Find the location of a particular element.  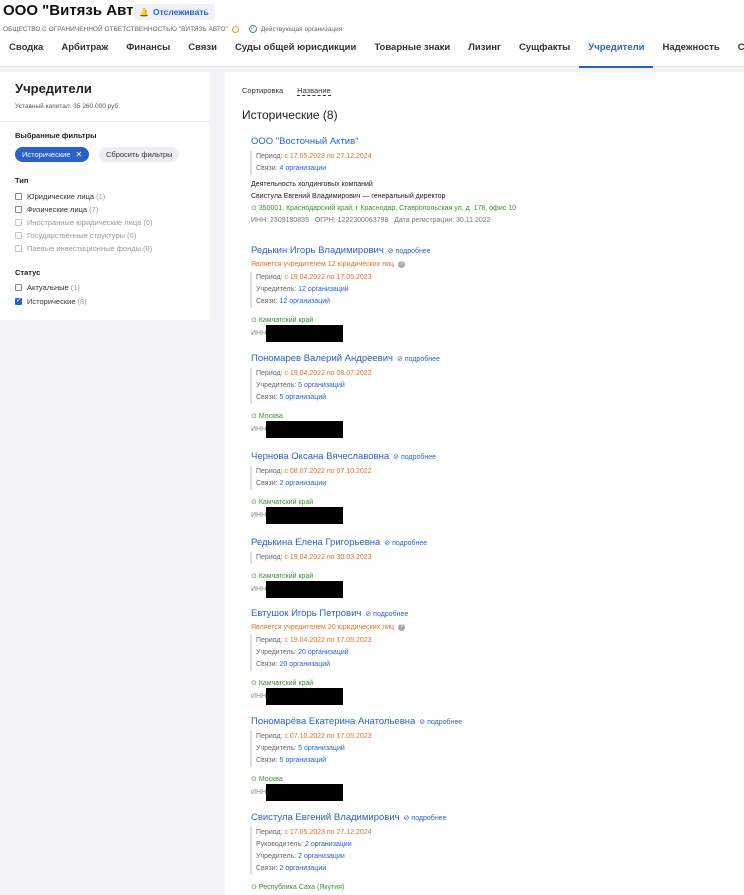

close-icon: ✕ is located at coordinates (79, 154).